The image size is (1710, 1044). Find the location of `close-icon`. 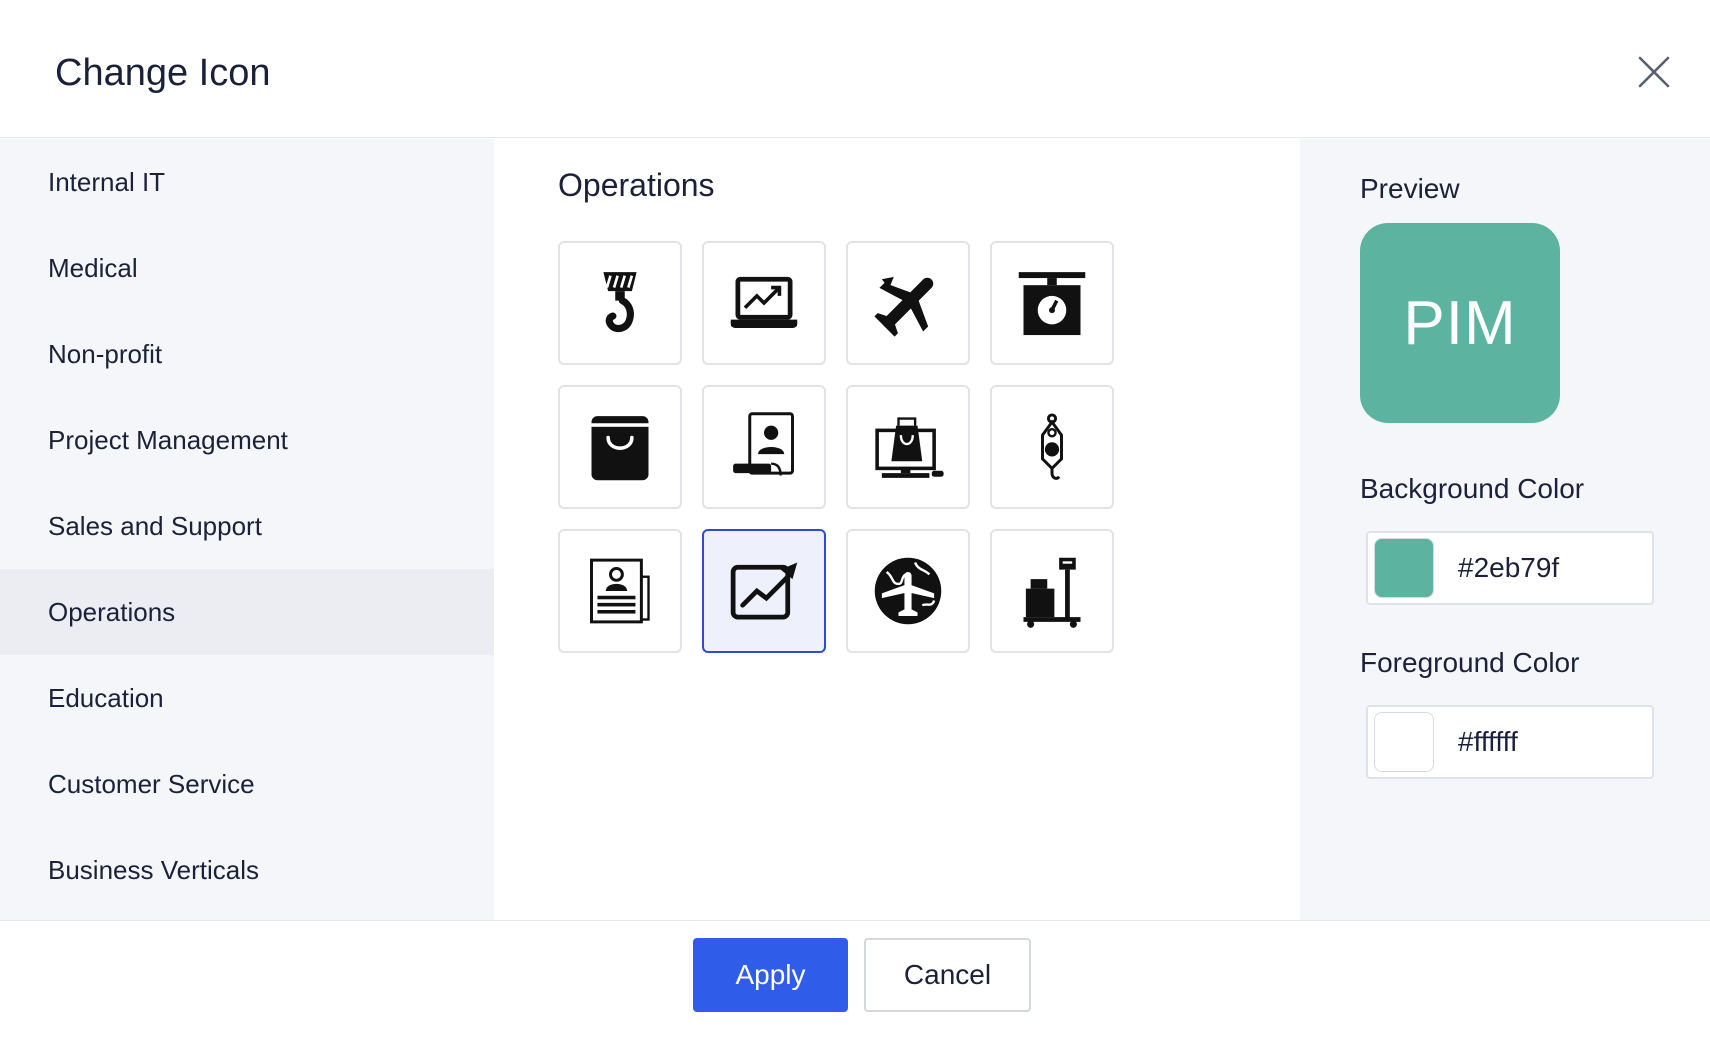

close-icon is located at coordinates (1654, 72).